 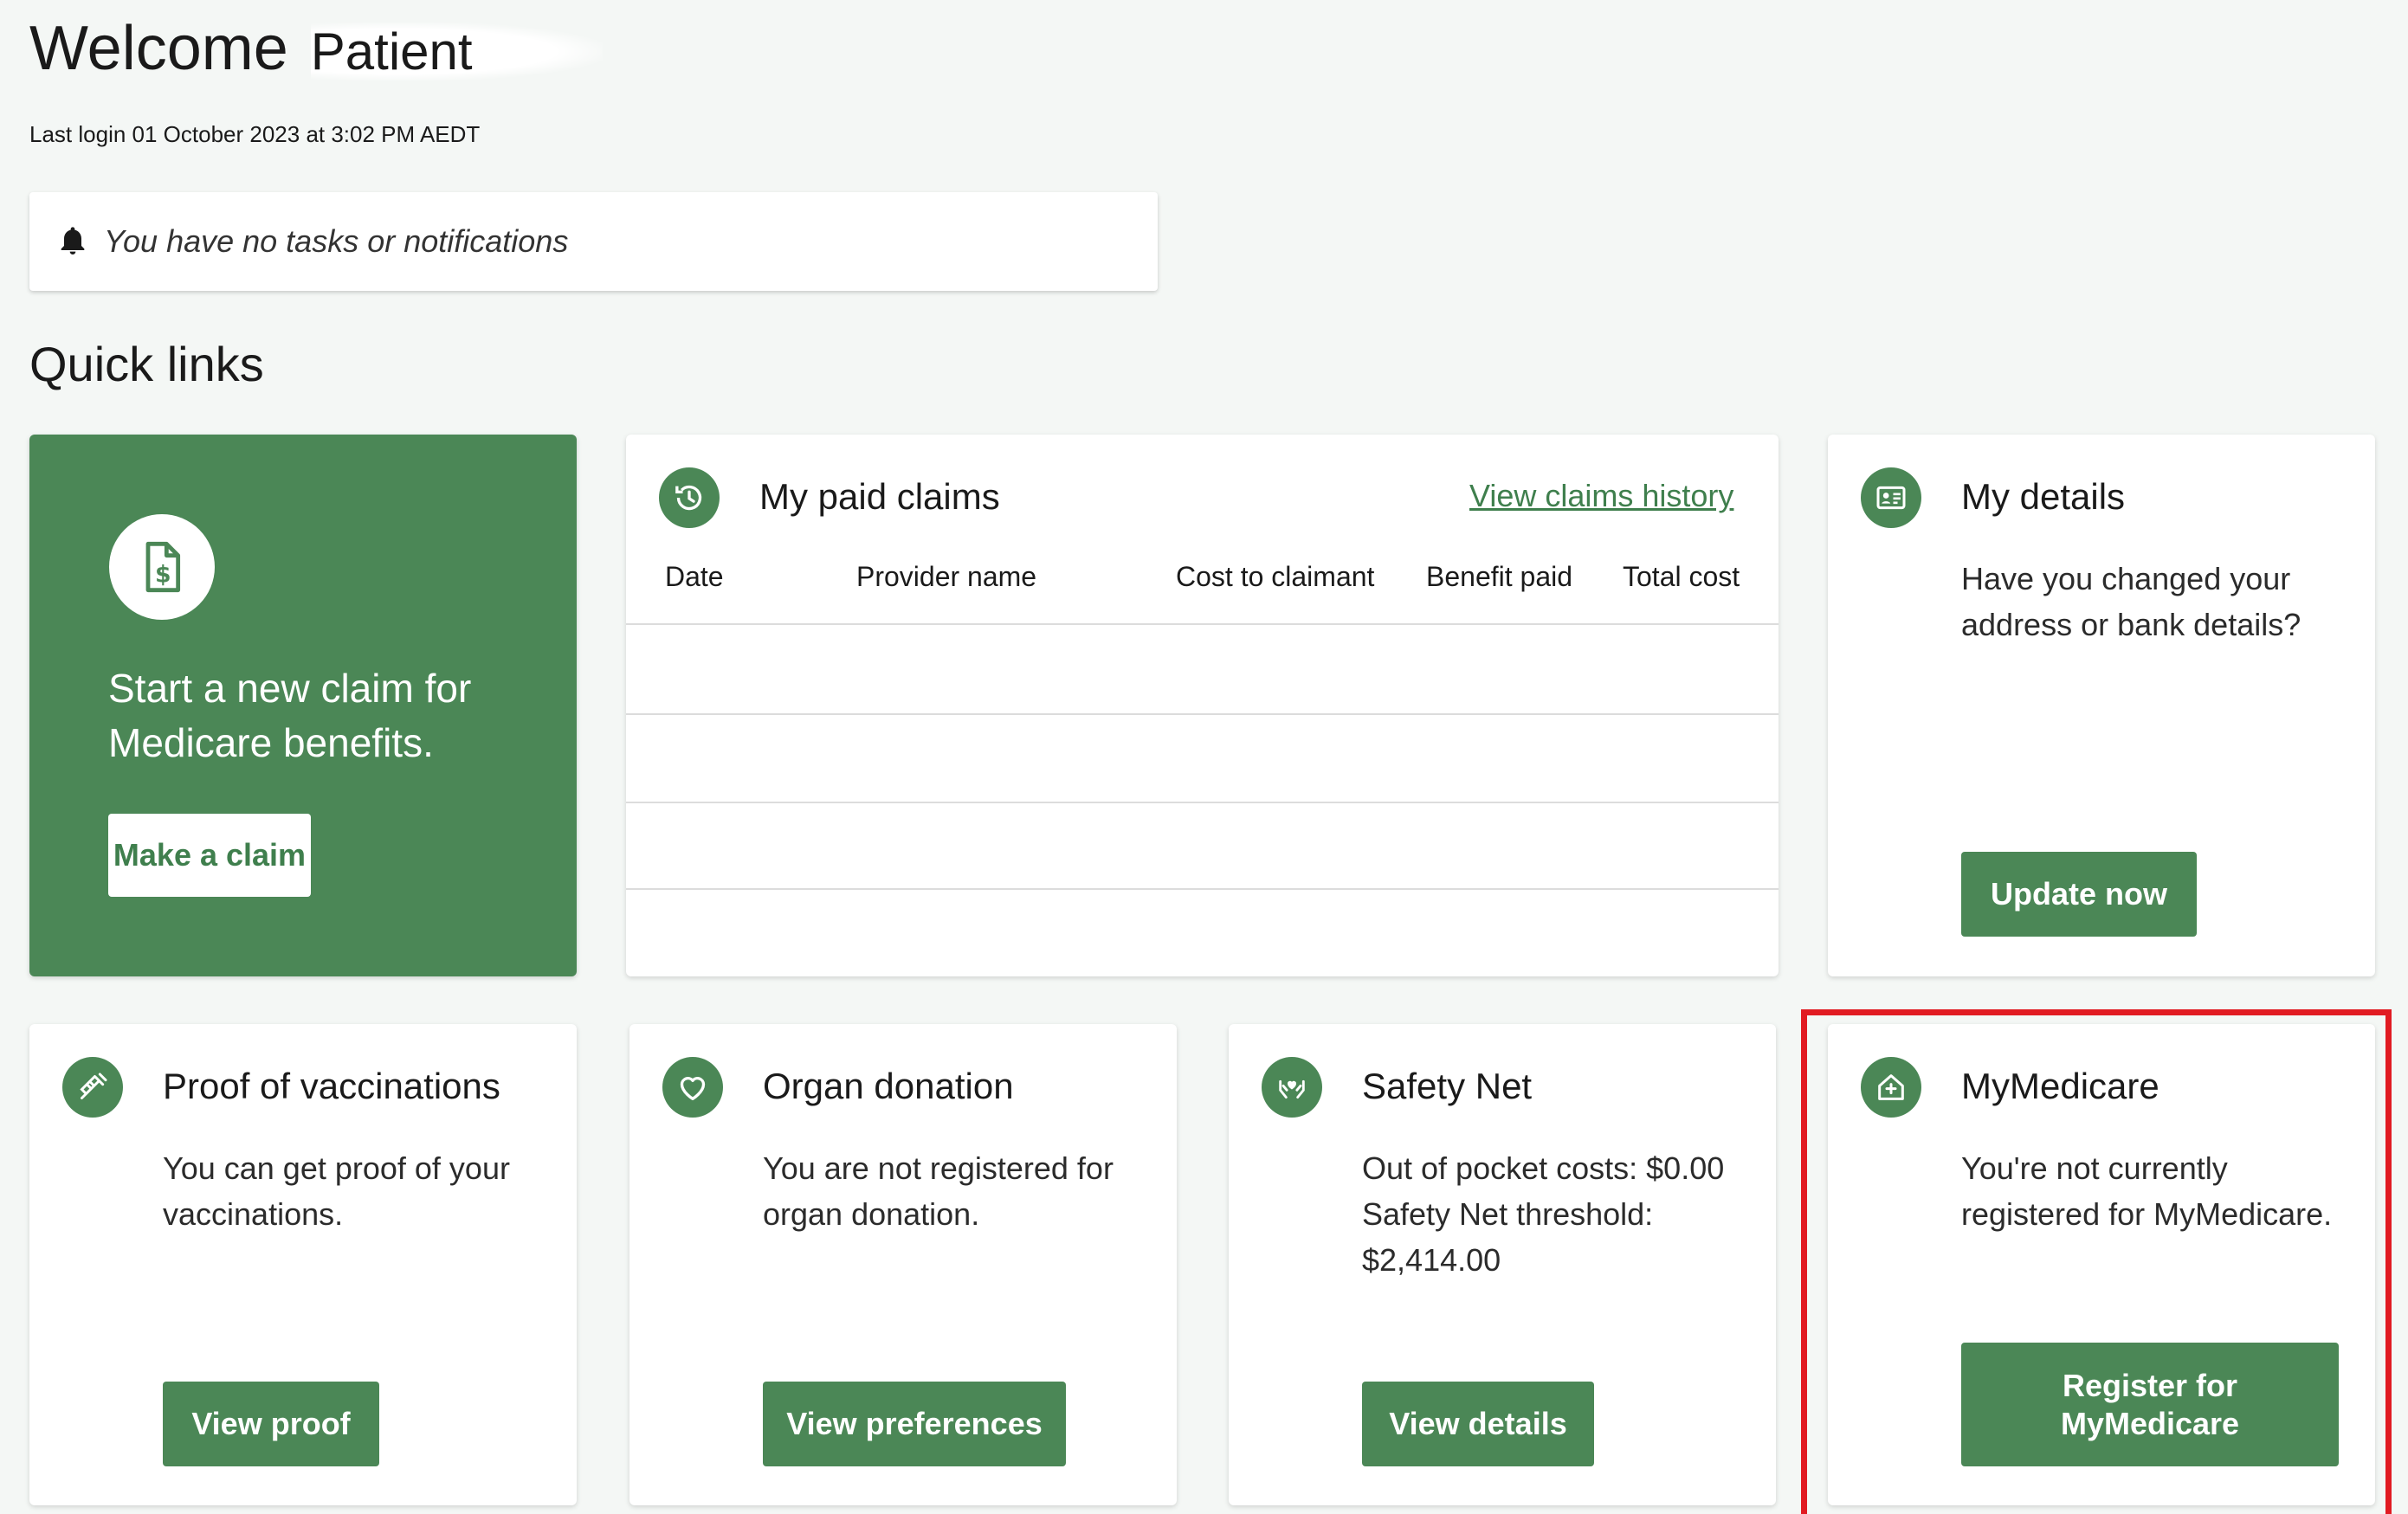 I want to click on notifications-panel: You have no tasks or notifications, so click(x=593, y=242).